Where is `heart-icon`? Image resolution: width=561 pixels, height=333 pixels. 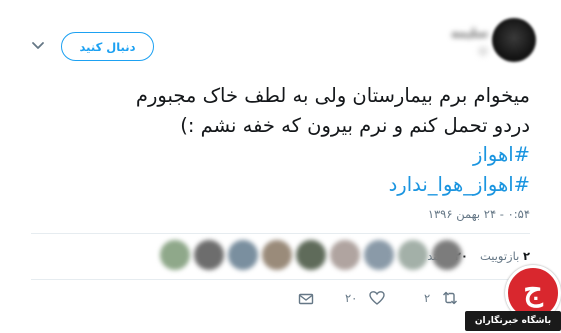
heart-icon is located at coordinates (377, 298).